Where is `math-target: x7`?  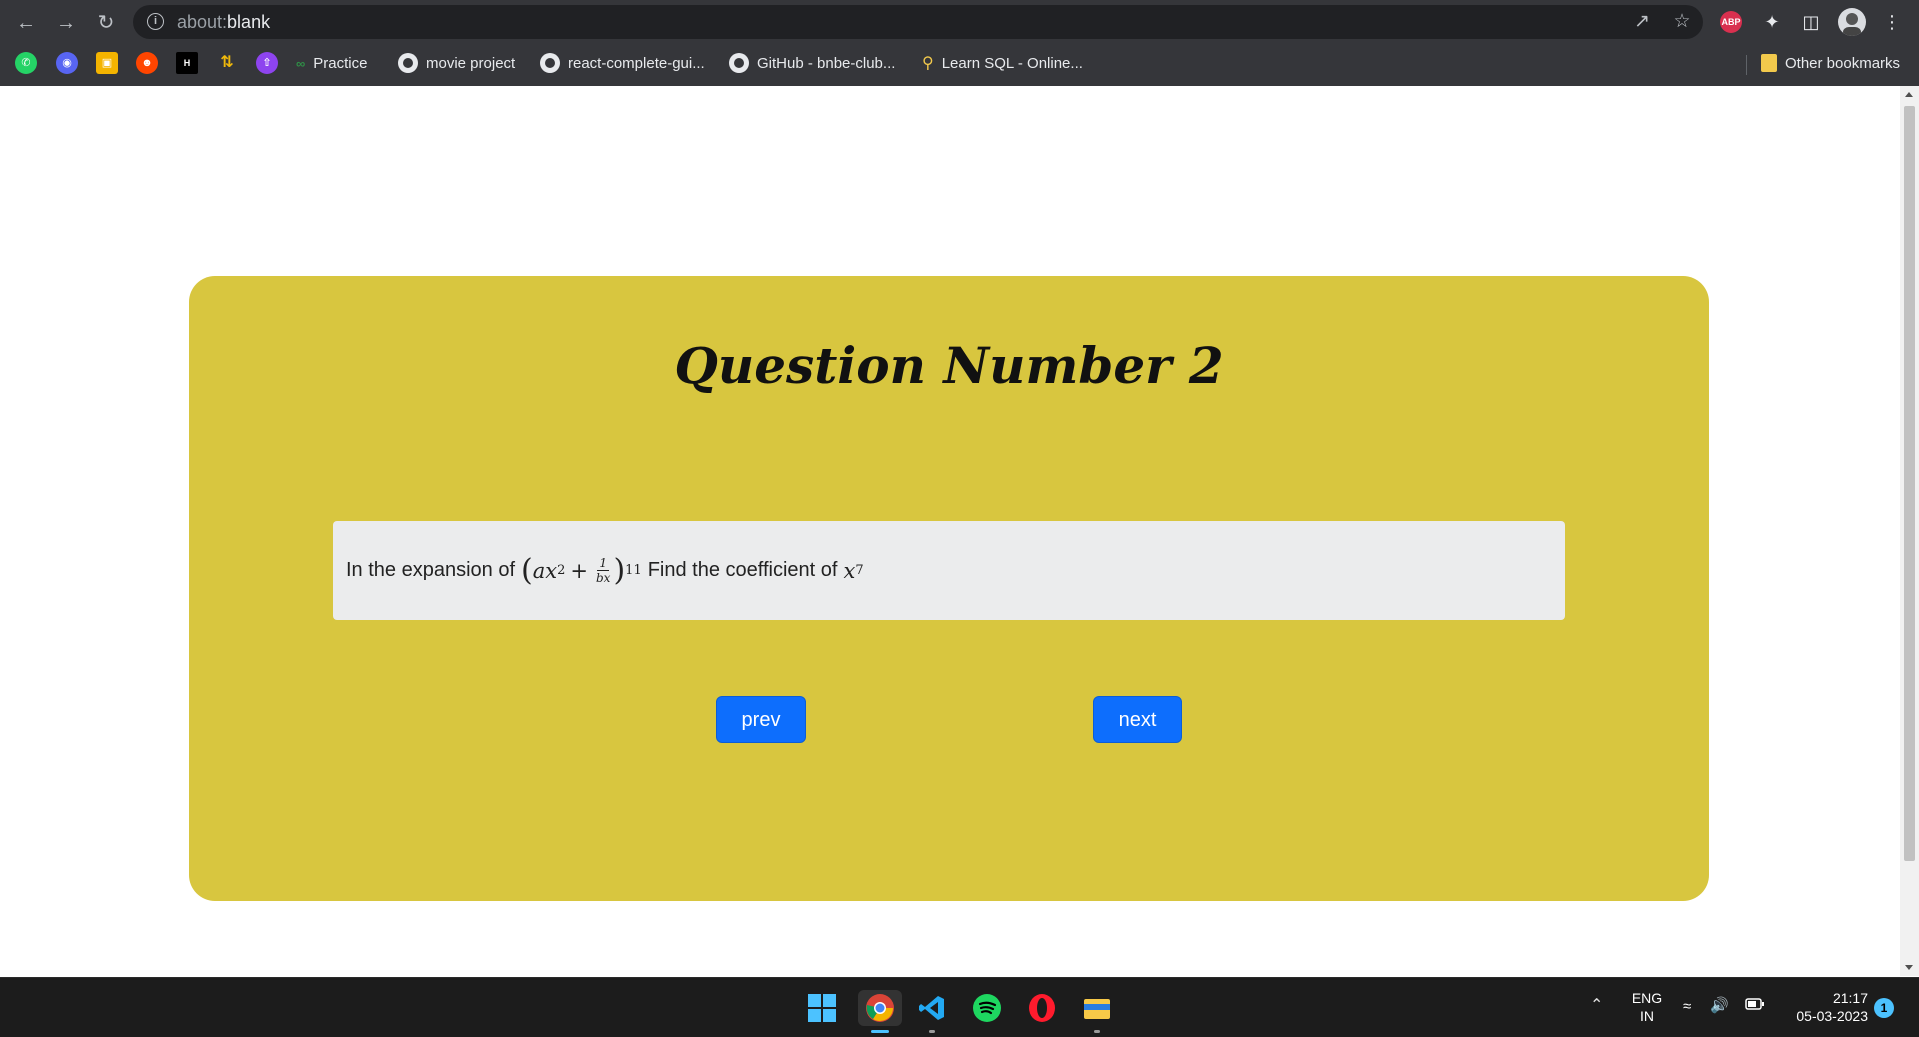
math-target: x7 is located at coordinates (853, 571).